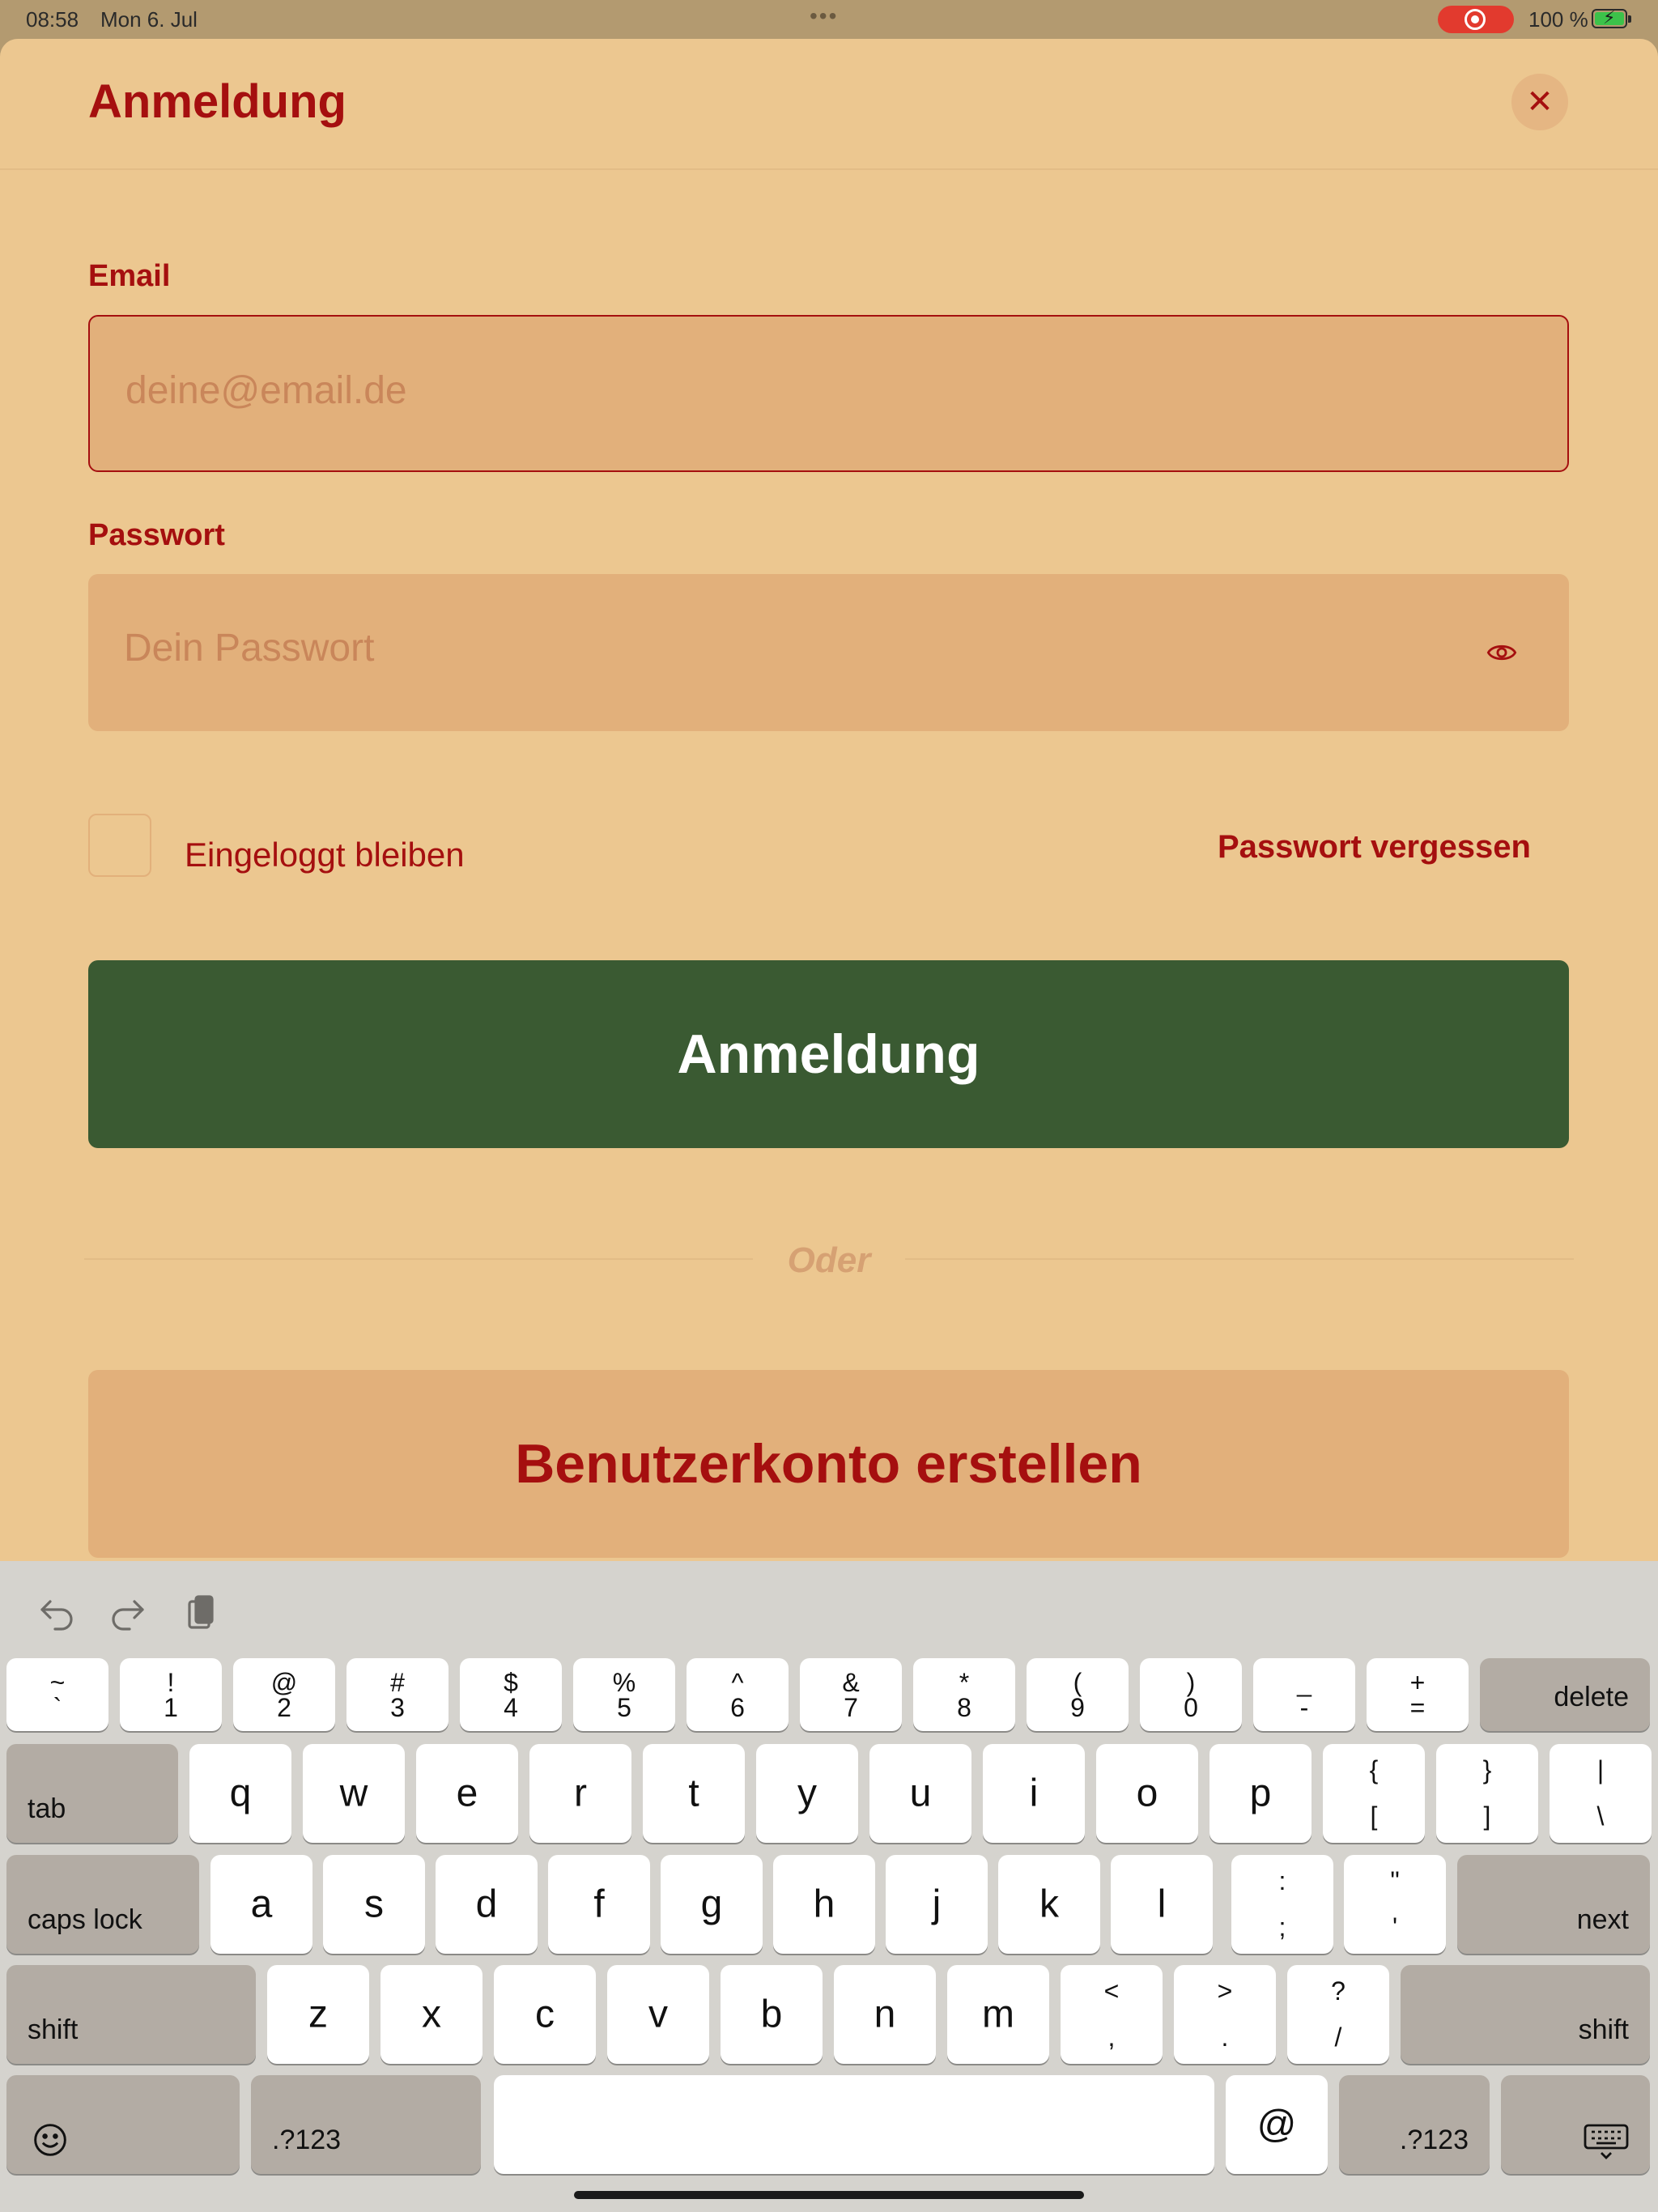 The image size is (1658, 2212). What do you see at coordinates (851, 1708) in the screenshot?
I see `key-label: 7` at bounding box center [851, 1708].